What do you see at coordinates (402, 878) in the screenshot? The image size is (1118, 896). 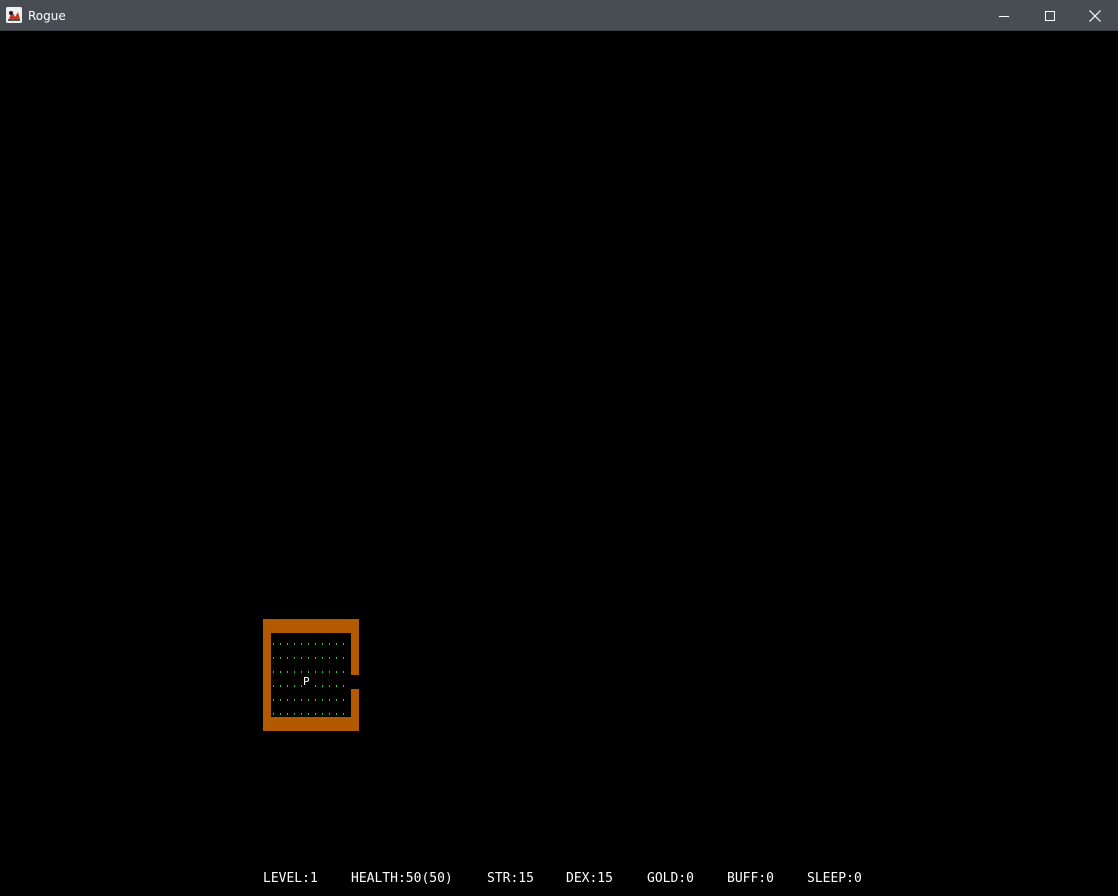 I see `stat-health: HEALTH:50(50)` at bounding box center [402, 878].